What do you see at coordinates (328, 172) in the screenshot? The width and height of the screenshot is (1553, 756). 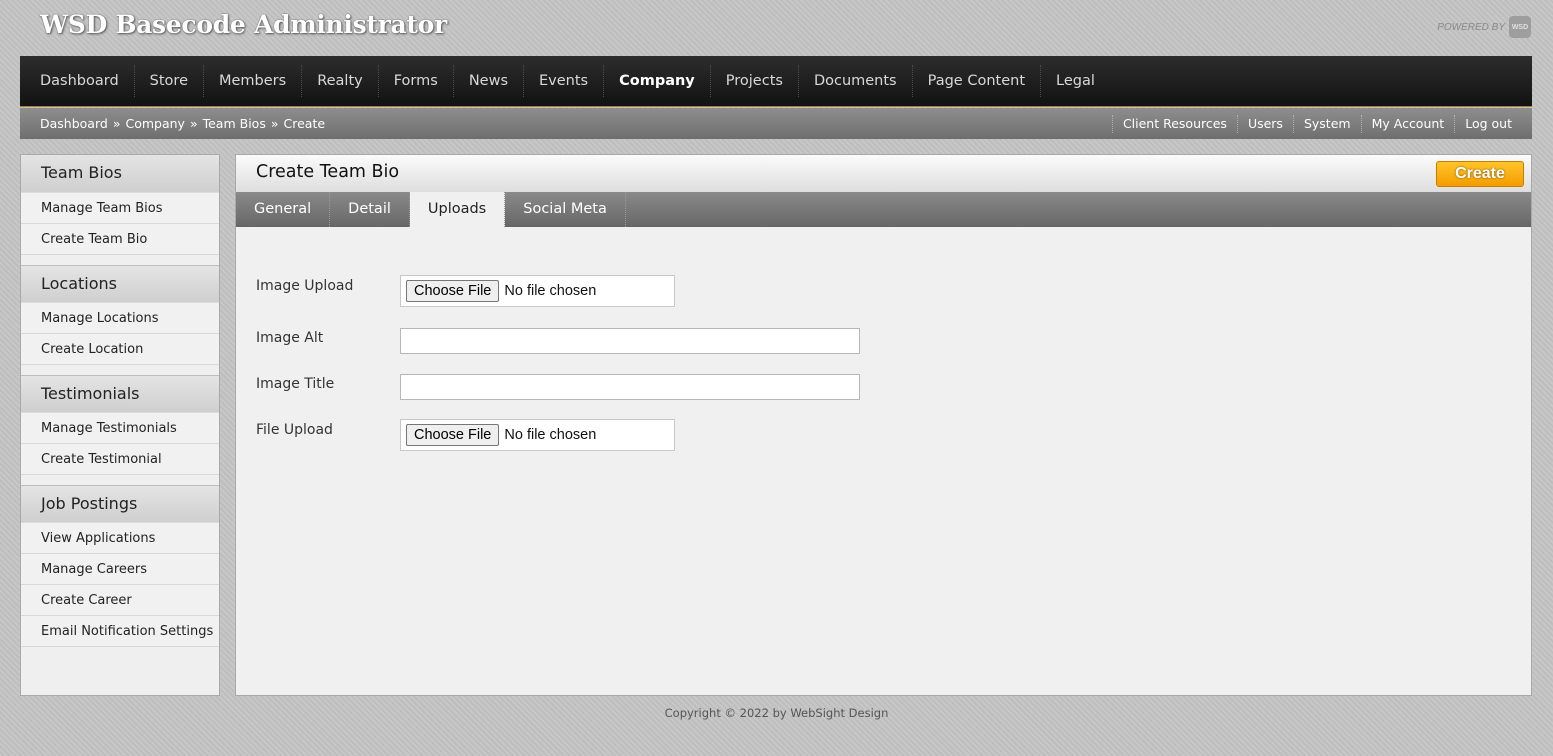 I see `page-title: Create Team Bio` at bounding box center [328, 172].